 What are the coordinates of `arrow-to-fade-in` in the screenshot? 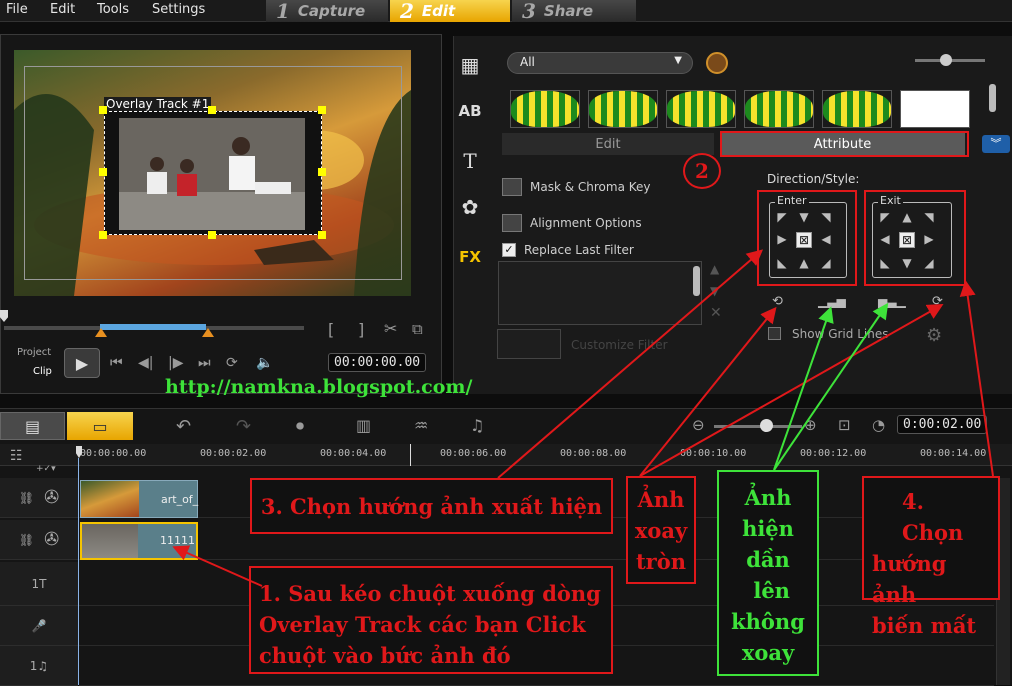 It's located at (803, 388).